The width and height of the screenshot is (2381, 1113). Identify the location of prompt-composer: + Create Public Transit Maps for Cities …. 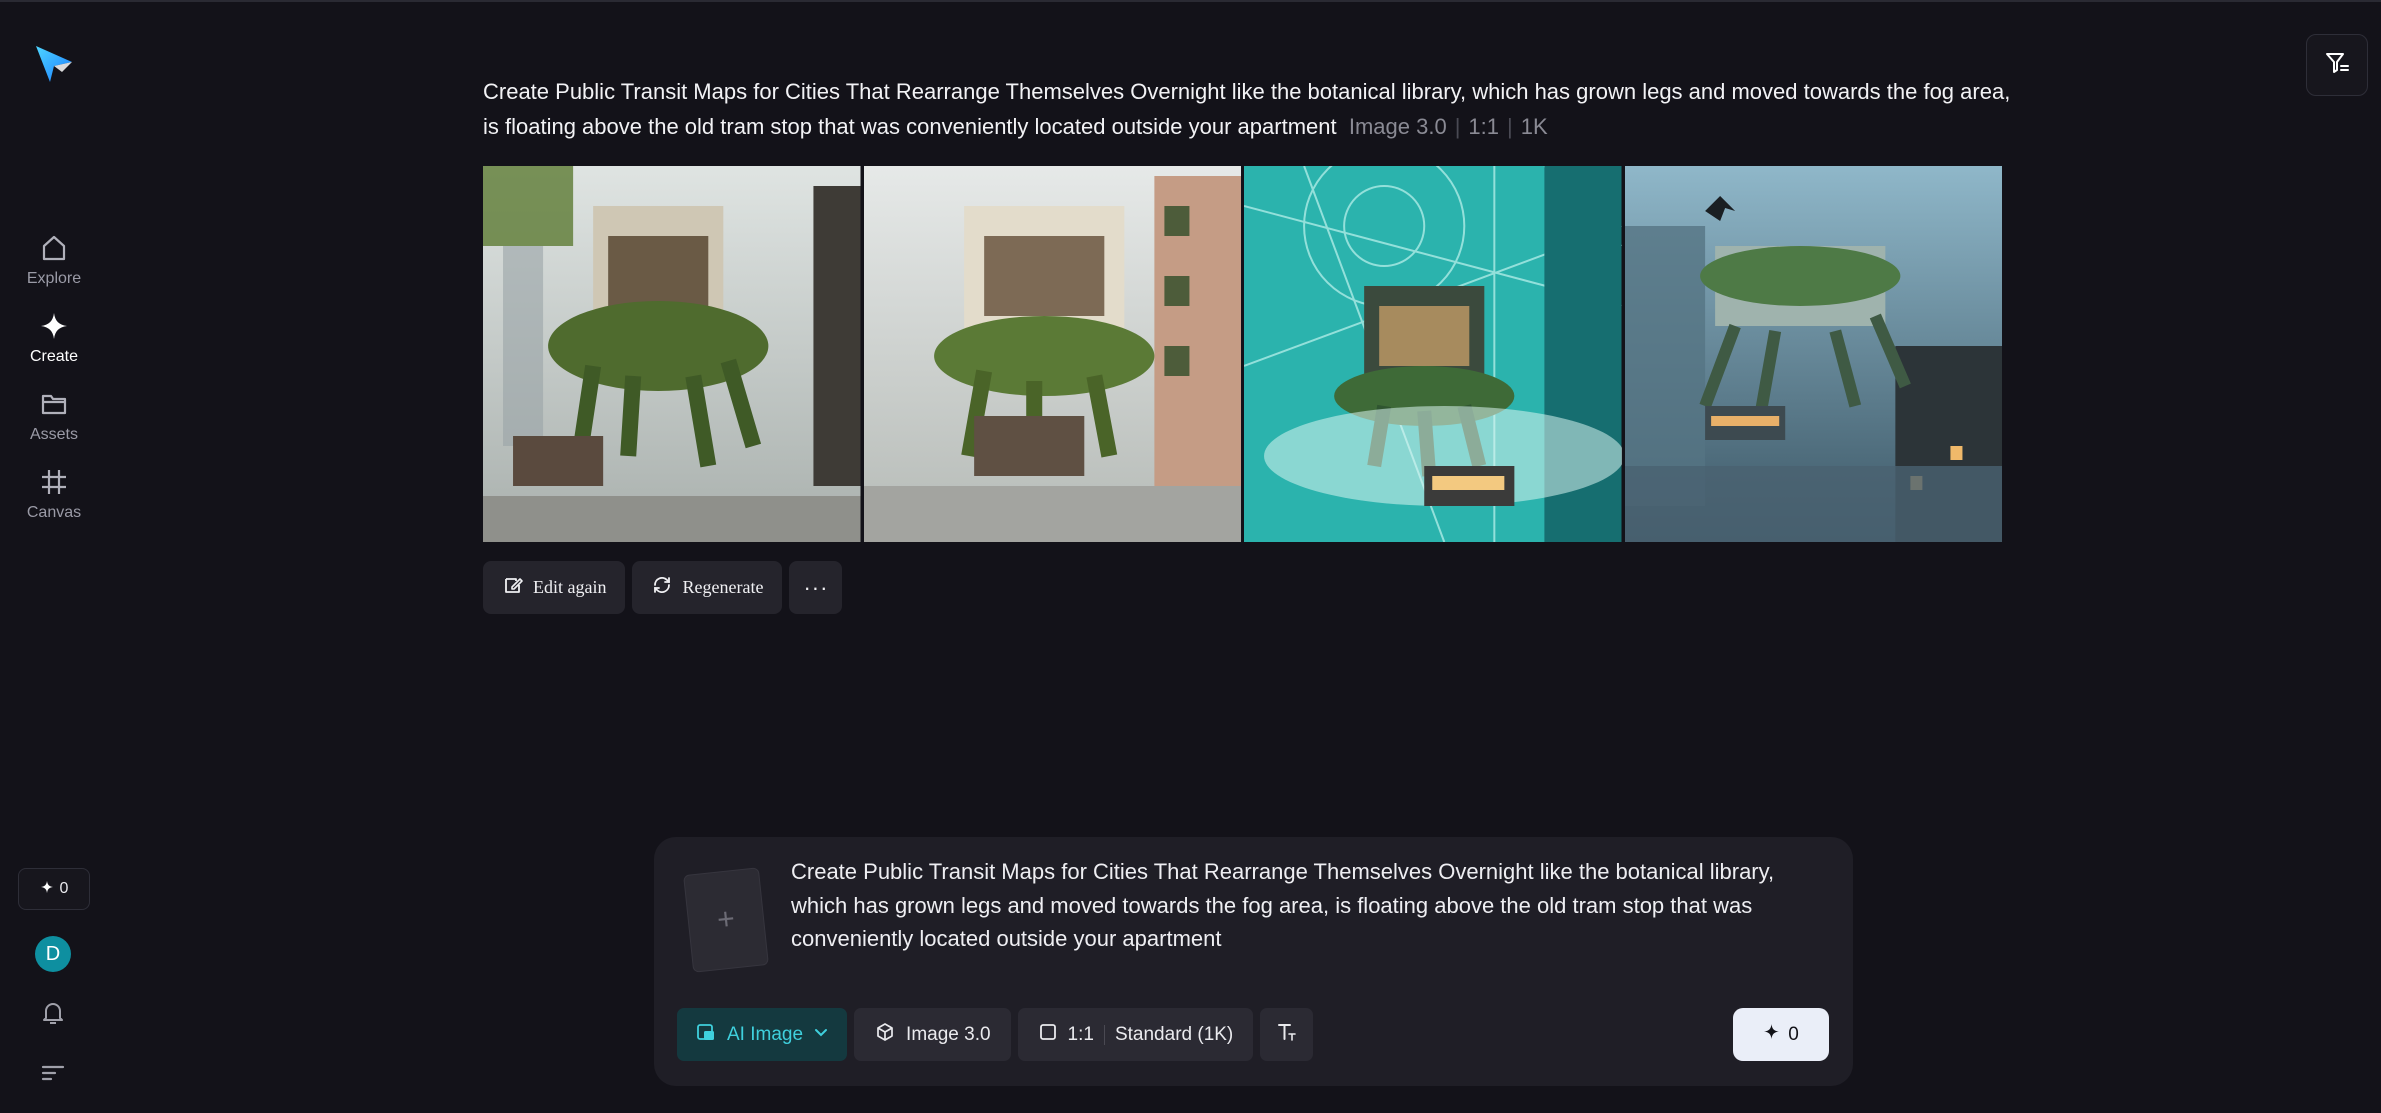
(1253, 961).